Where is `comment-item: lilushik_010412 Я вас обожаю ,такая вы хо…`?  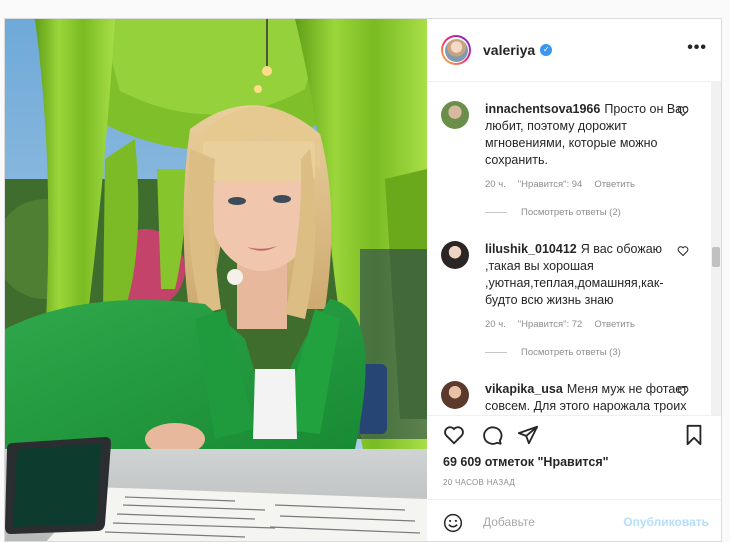
comment-item: lilushik_010412 Я вас обожаю ,такая вы хо… is located at coordinates (565, 299).